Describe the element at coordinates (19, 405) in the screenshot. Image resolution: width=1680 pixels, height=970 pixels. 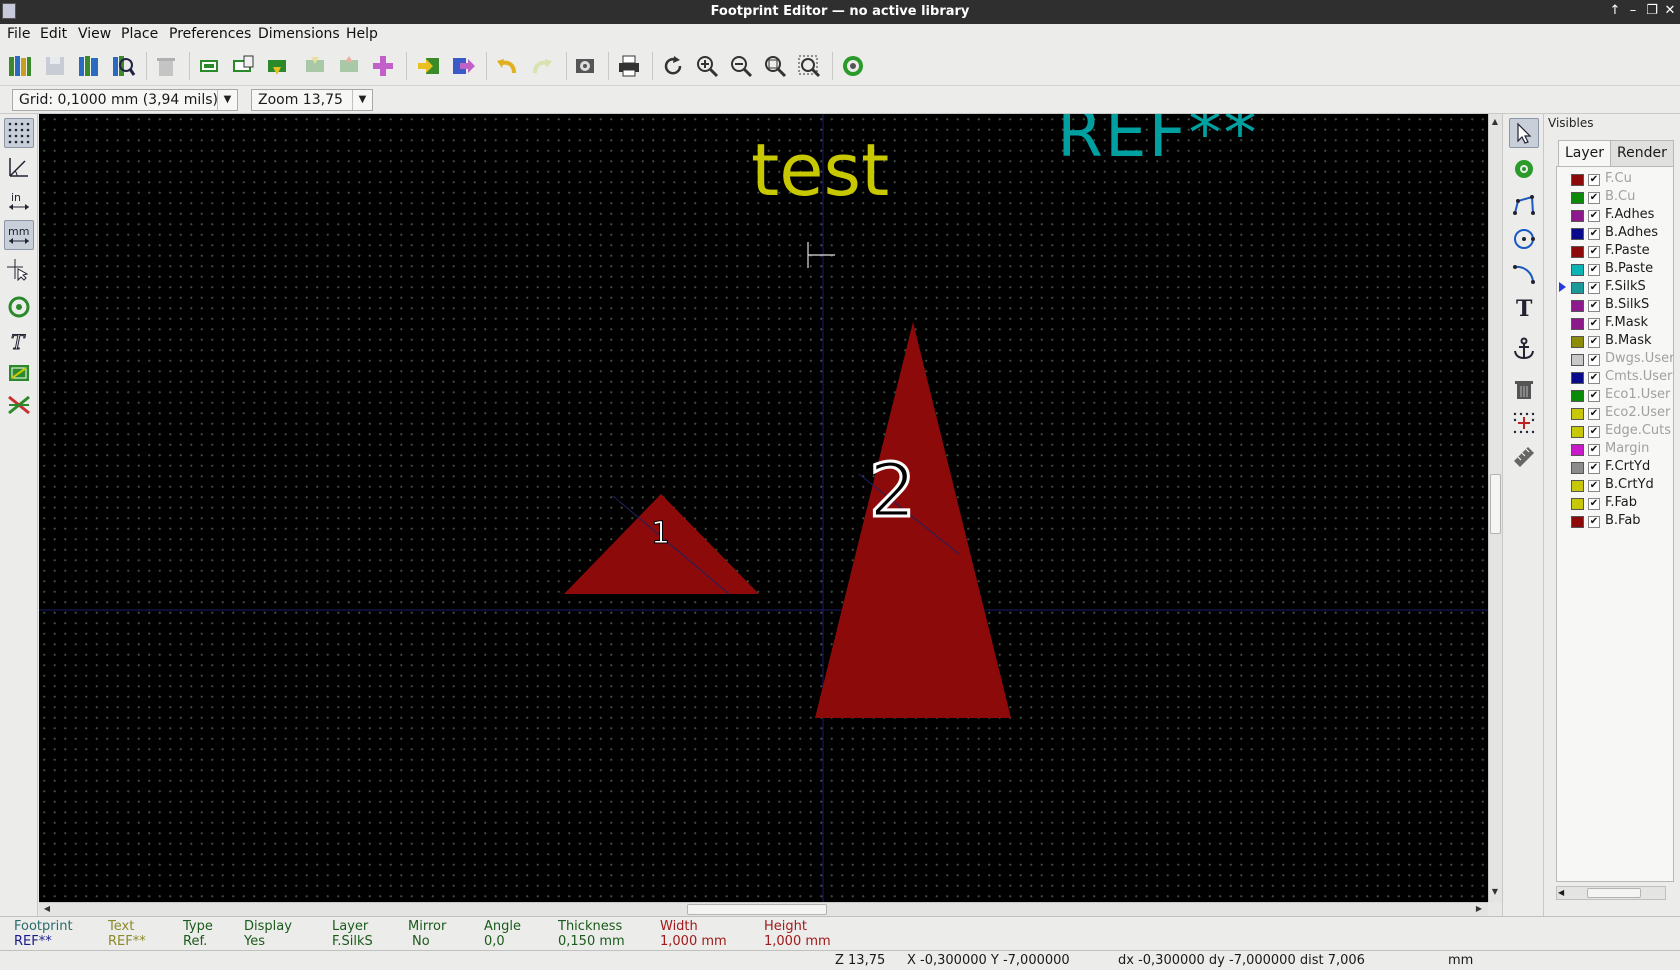
I see `high-contrast-button` at that location.